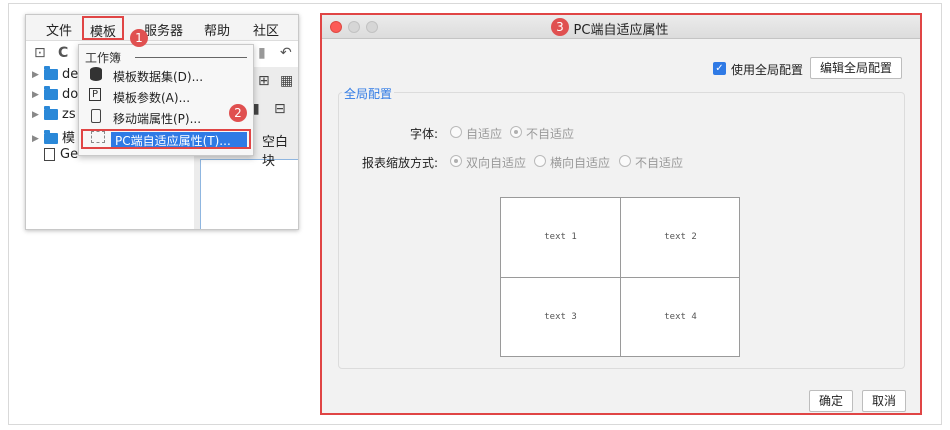 The image size is (950, 430). What do you see at coordinates (680, 317) in the screenshot?
I see `preview-cell: text 4` at bounding box center [680, 317].